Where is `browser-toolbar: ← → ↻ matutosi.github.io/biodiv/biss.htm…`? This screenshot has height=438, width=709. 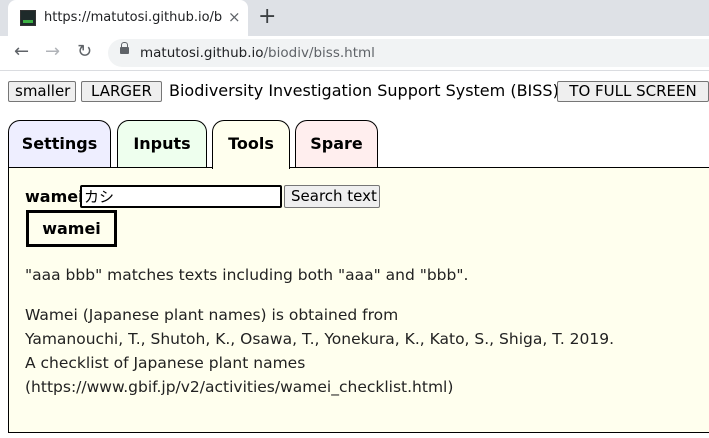
browser-toolbar: ← → ↻ matutosi.github.io/biodiv/biss.htm… is located at coordinates (354, 53).